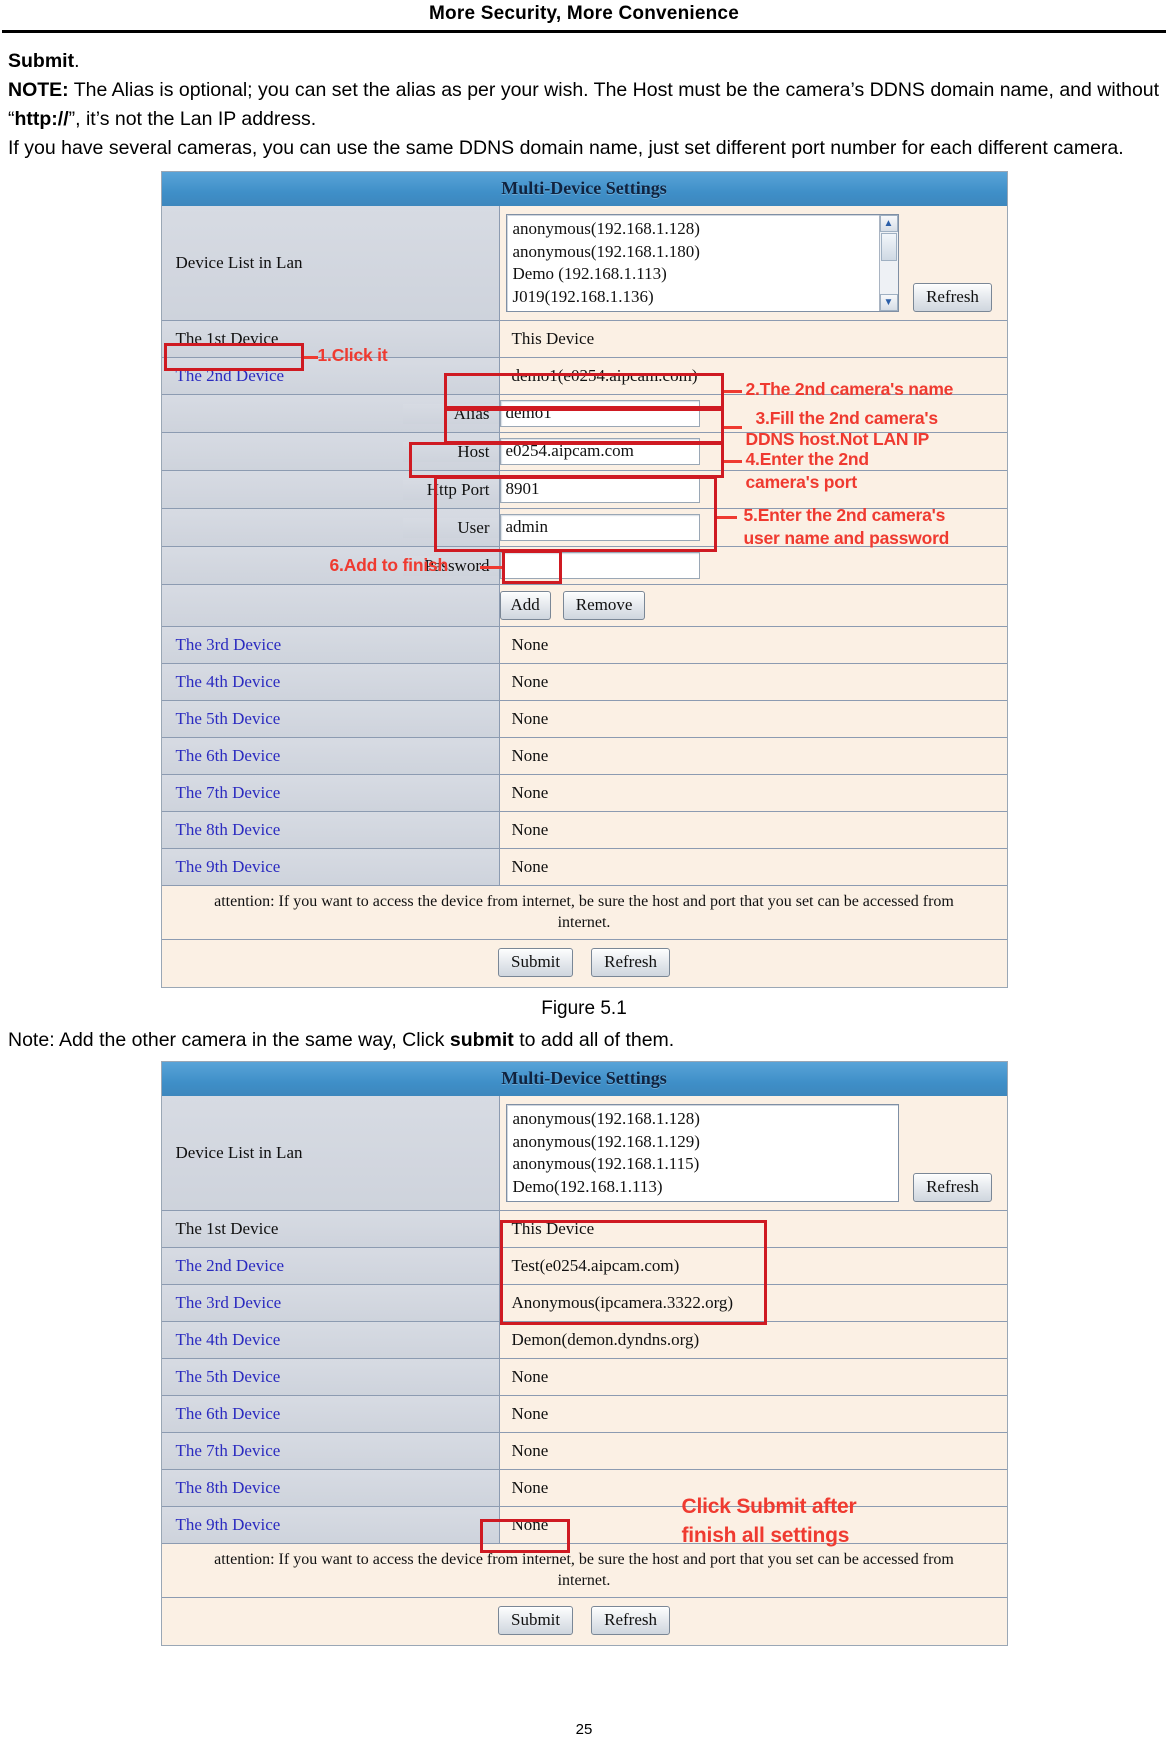  Describe the element at coordinates (584, 61) in the screenshot. I see `submit-line: Submit.` at that location.